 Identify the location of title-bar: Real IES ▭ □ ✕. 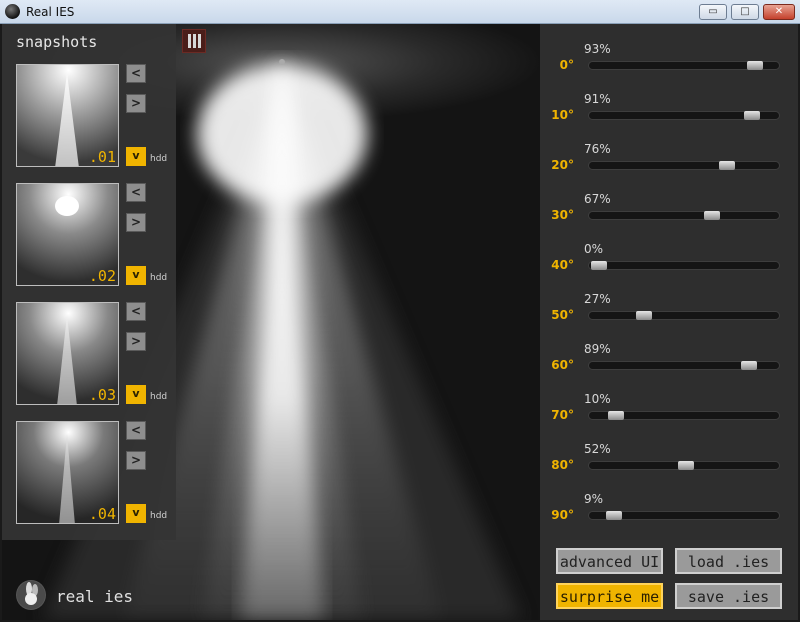
(400, 12).